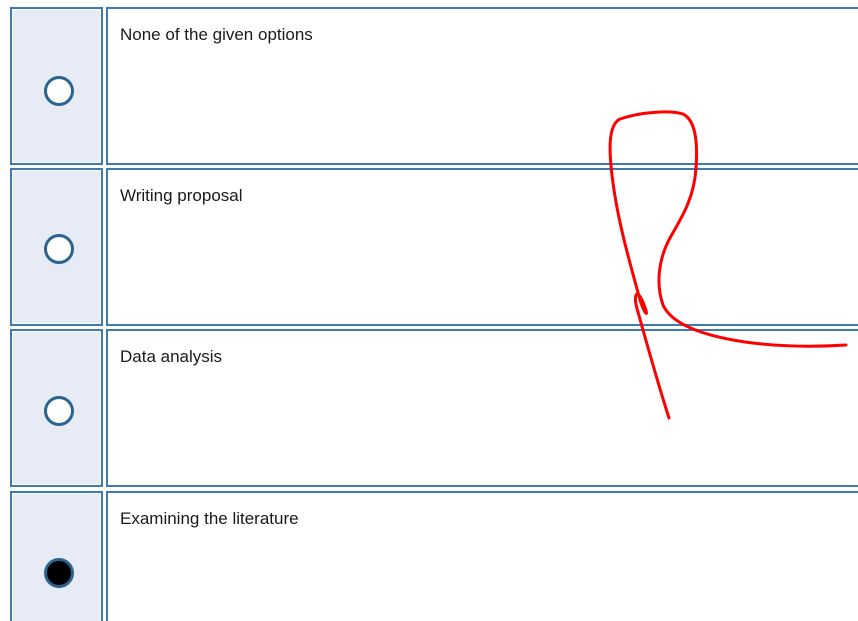  Describe the element at coordinates (209, 518) in the screenshot. I see `option-label: Examining the literature` at that location.